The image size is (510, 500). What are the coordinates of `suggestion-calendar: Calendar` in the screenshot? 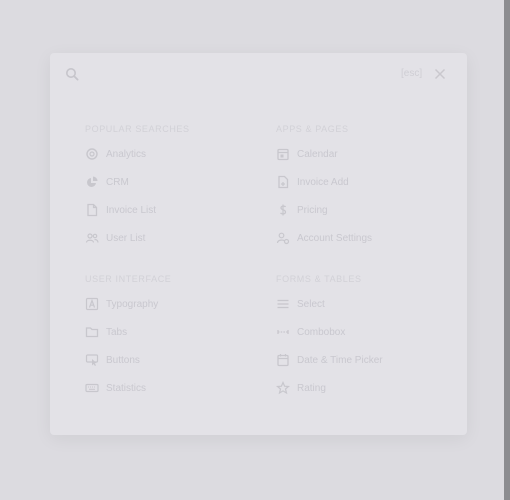 It's located at (307, 154).